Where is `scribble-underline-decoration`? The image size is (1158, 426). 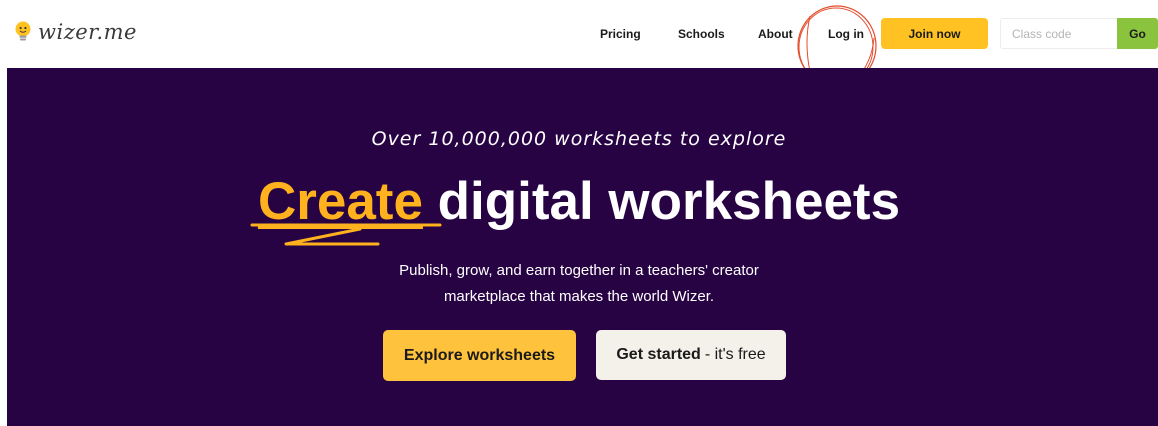
scribble-underline-decoration is located at coordinates (346, 234).